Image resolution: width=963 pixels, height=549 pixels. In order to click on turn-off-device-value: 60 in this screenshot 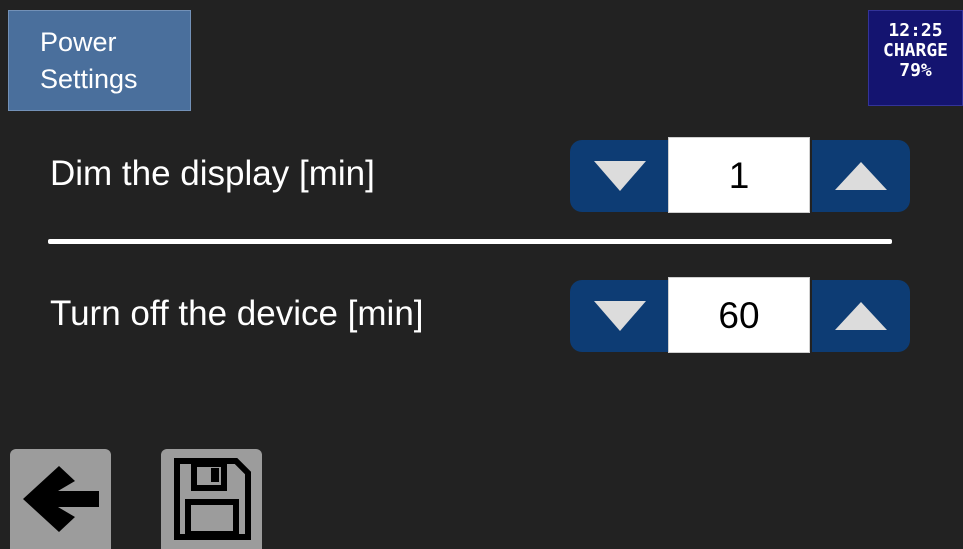, I will do `click(739, 315)`.